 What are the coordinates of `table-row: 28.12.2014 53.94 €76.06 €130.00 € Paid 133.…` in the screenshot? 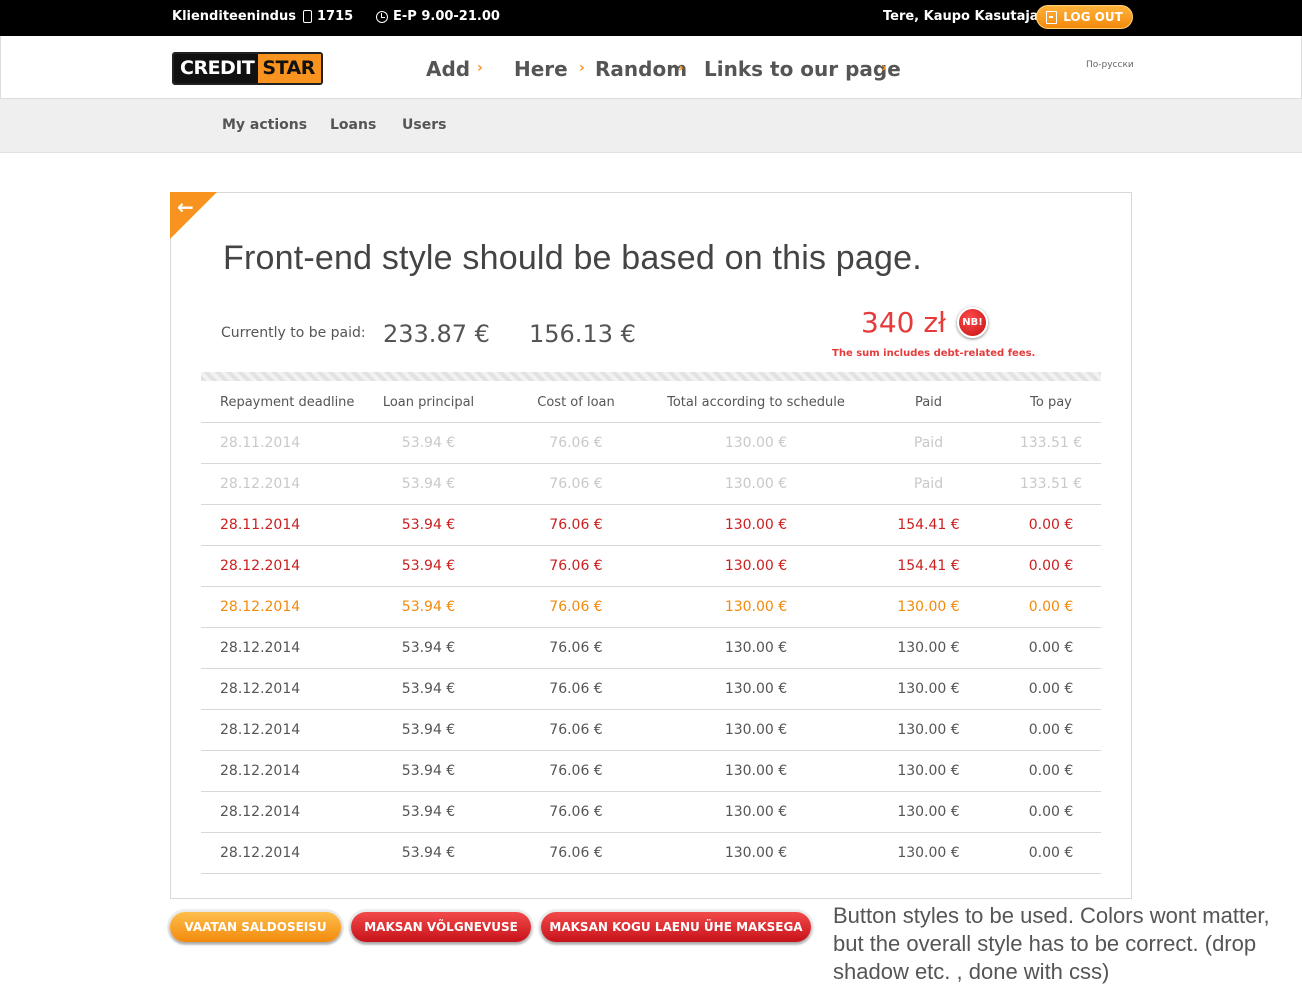 It's located at (651, 484).